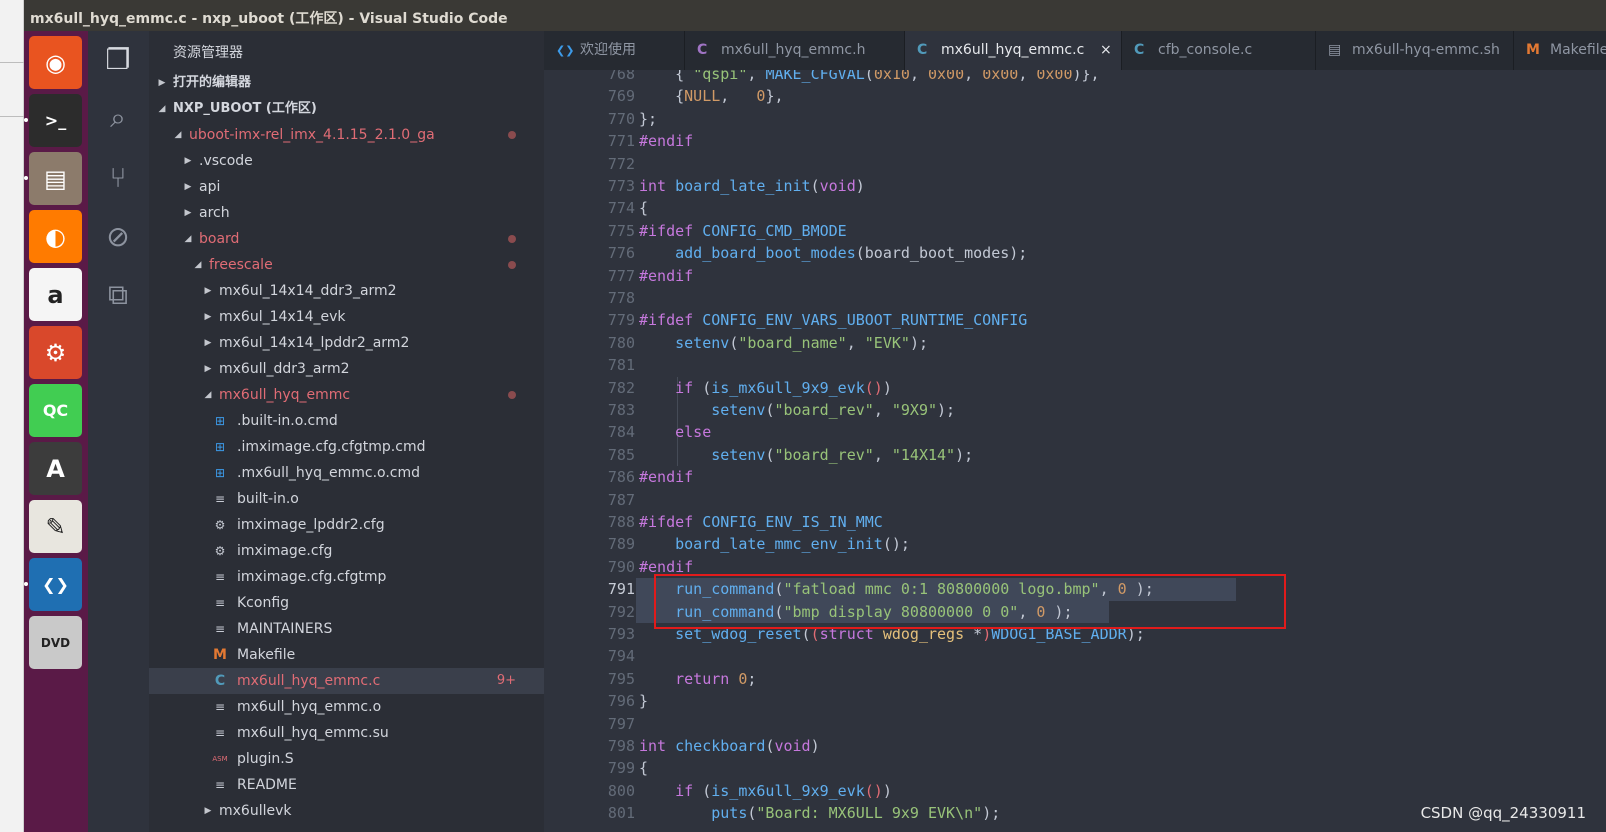 The height and width of the screenshot is (832, 1606). Describe the element at coordinates (621, 589) in the screenshot. I see `line-number: 791` at that location.